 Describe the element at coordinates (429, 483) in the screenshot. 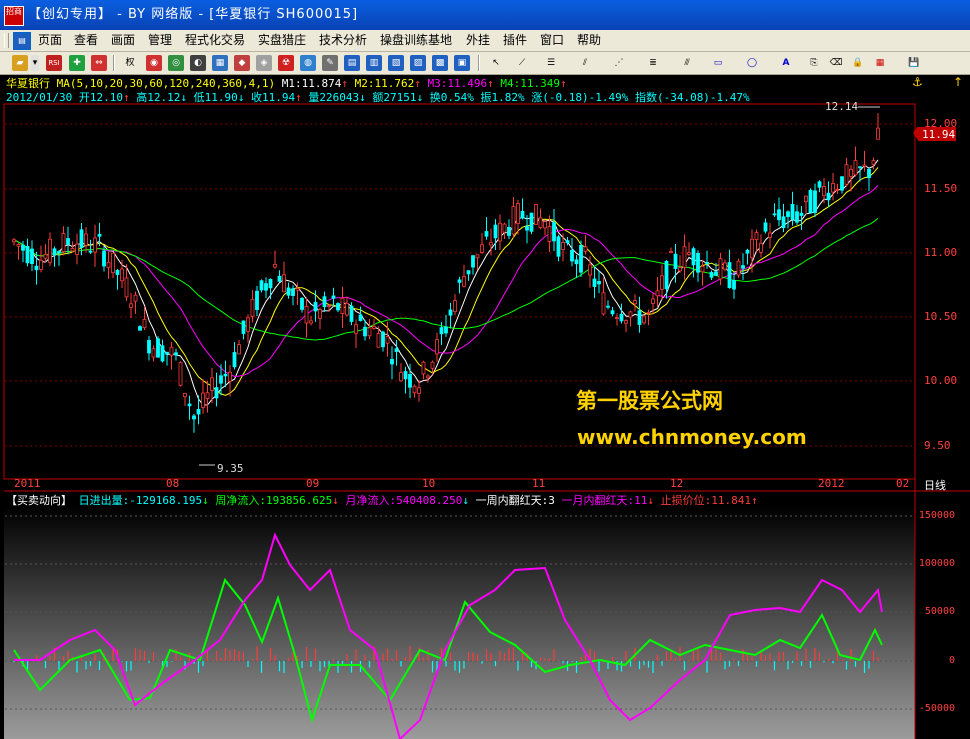

I see `date-tick: 10` at that location.